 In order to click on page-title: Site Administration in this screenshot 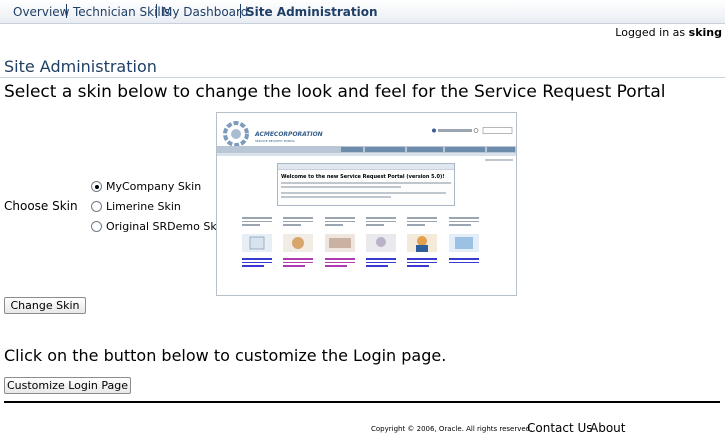, I will do `click(80, 66)`.